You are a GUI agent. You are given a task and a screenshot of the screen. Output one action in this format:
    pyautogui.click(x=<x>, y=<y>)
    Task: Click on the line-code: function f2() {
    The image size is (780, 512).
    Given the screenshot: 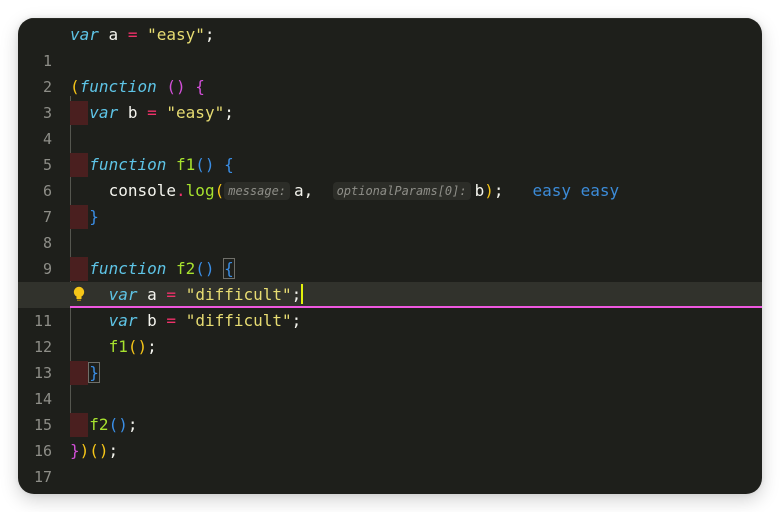 What is the action you would take?
    pyautogui.click(x=152, y=269)
    